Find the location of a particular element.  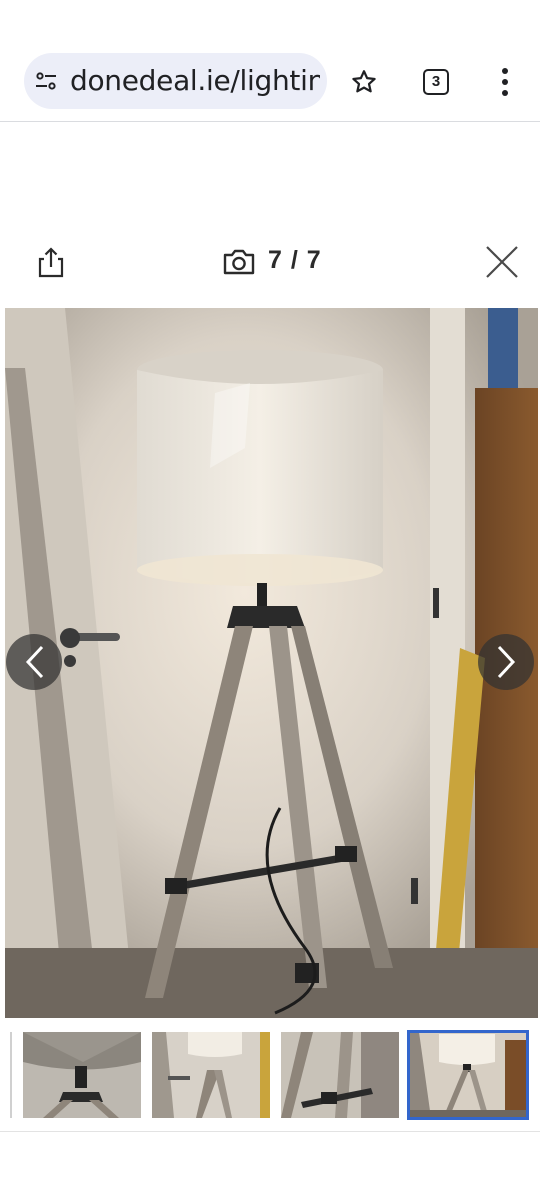

tab-switcher-button: 3 is located at coordinates (436, 82).